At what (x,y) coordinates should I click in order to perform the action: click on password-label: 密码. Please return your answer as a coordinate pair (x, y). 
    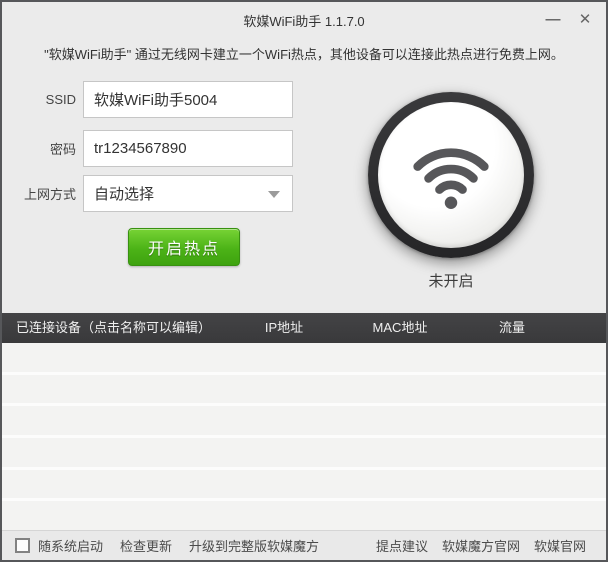
    Looking at the image, I should click on (62, 149).